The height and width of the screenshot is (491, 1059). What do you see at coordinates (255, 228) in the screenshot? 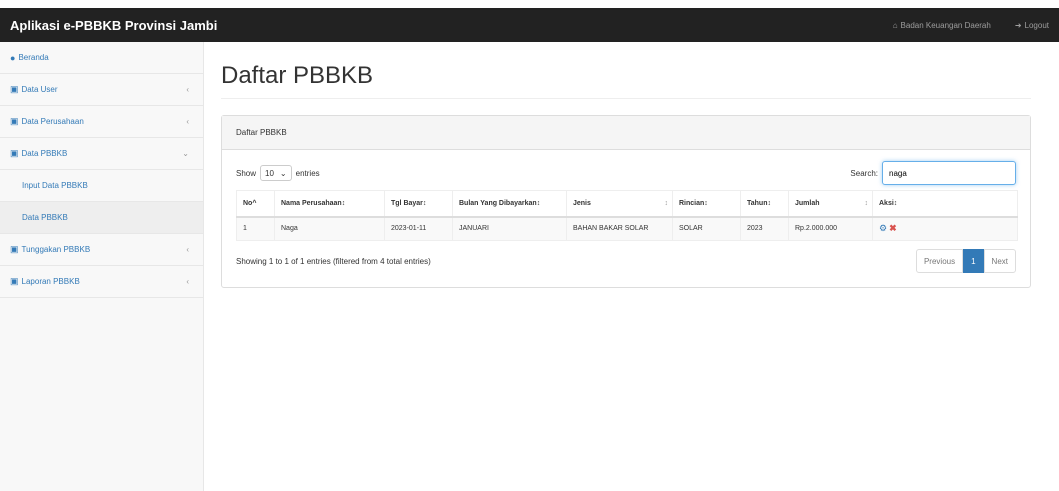
I see `cell-no: 1` at bounding box center [255, 228].